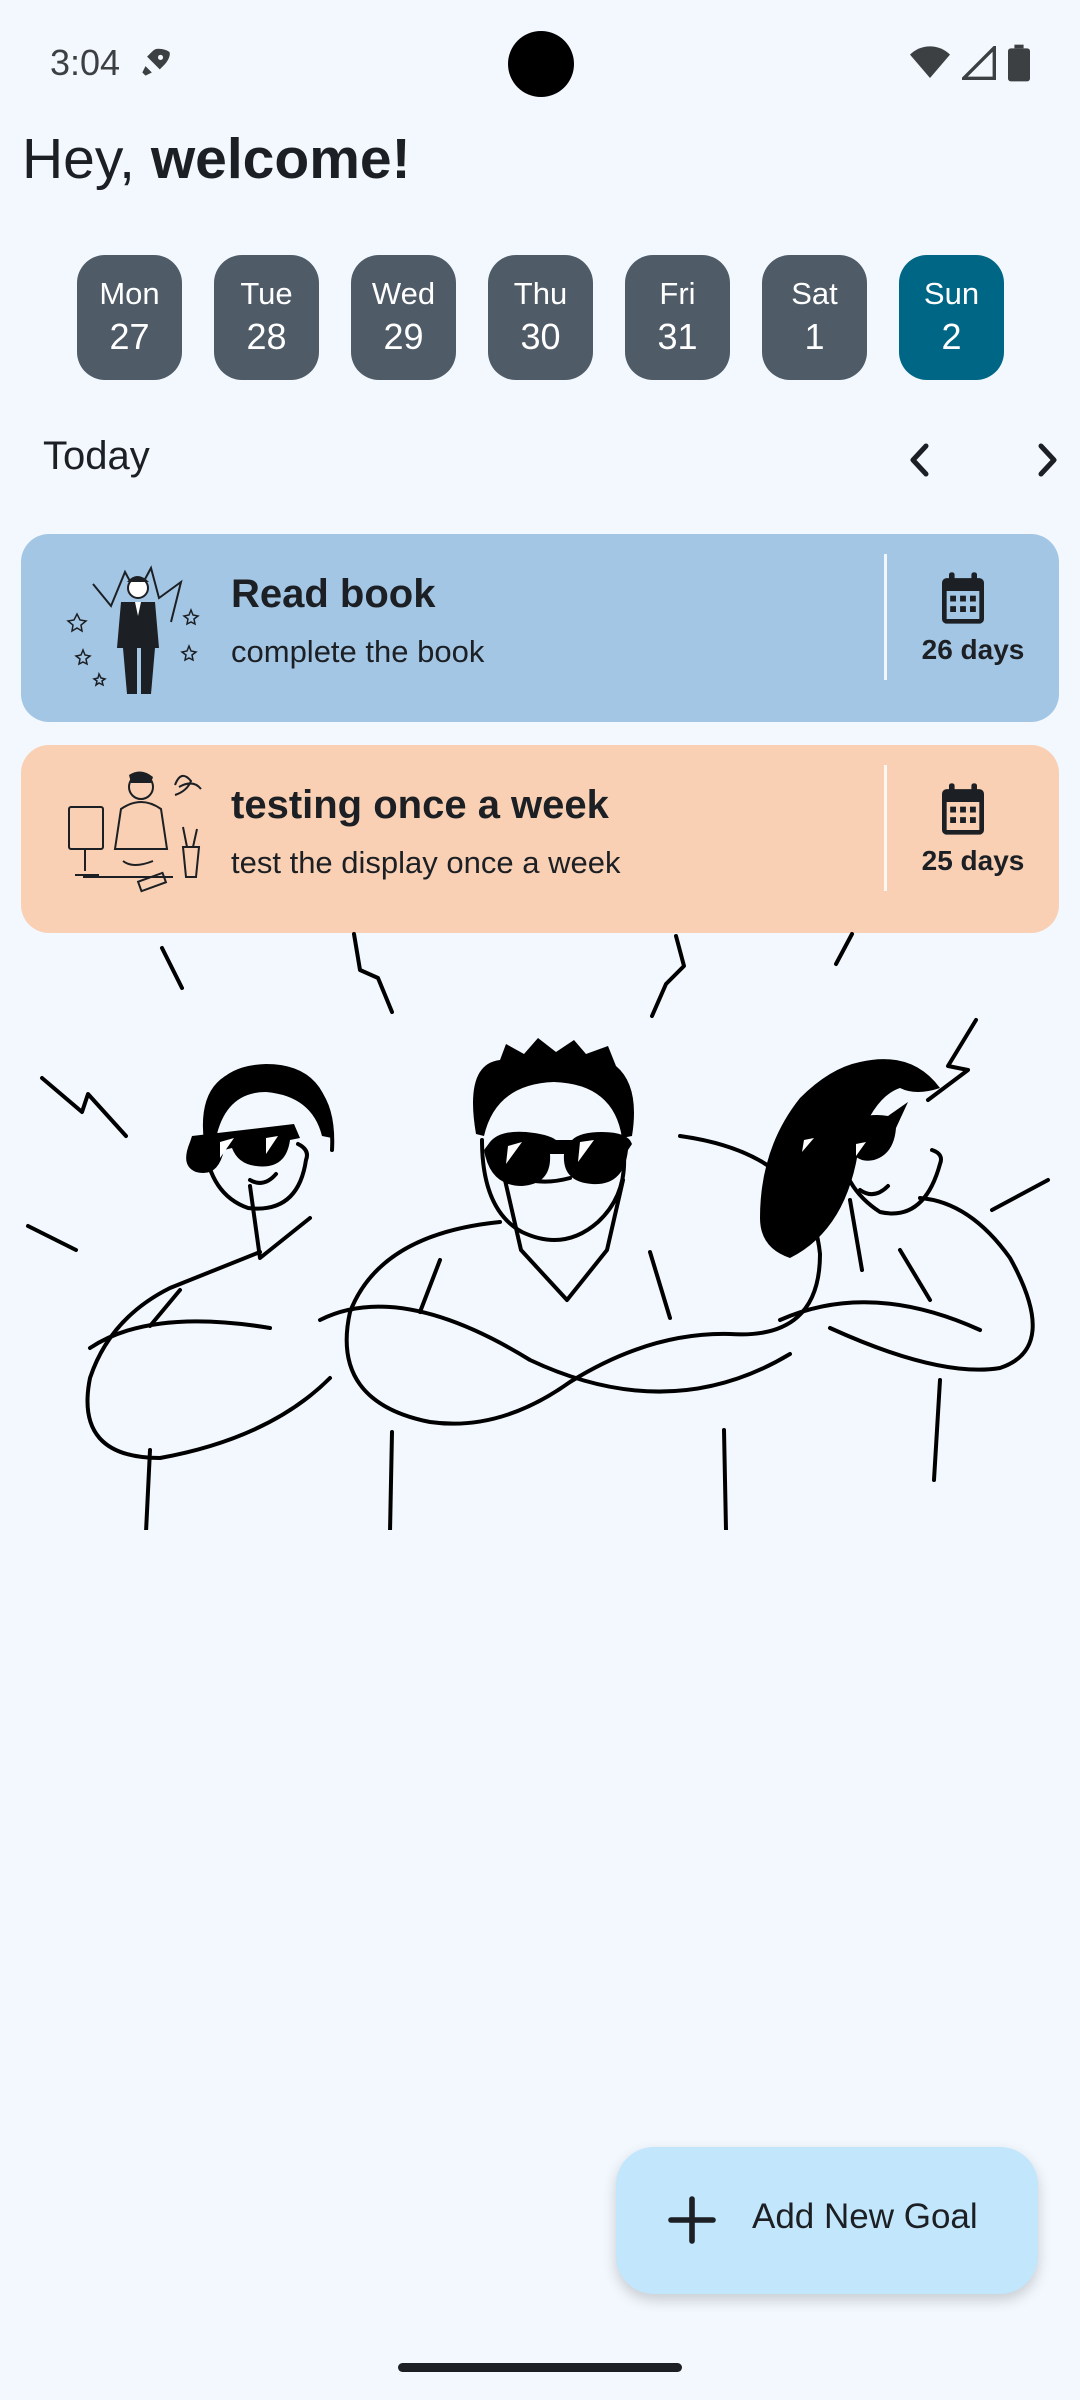 The width and height of the screenshot is (1080, 2400). I want to click on status-icons, so click(970, 63).